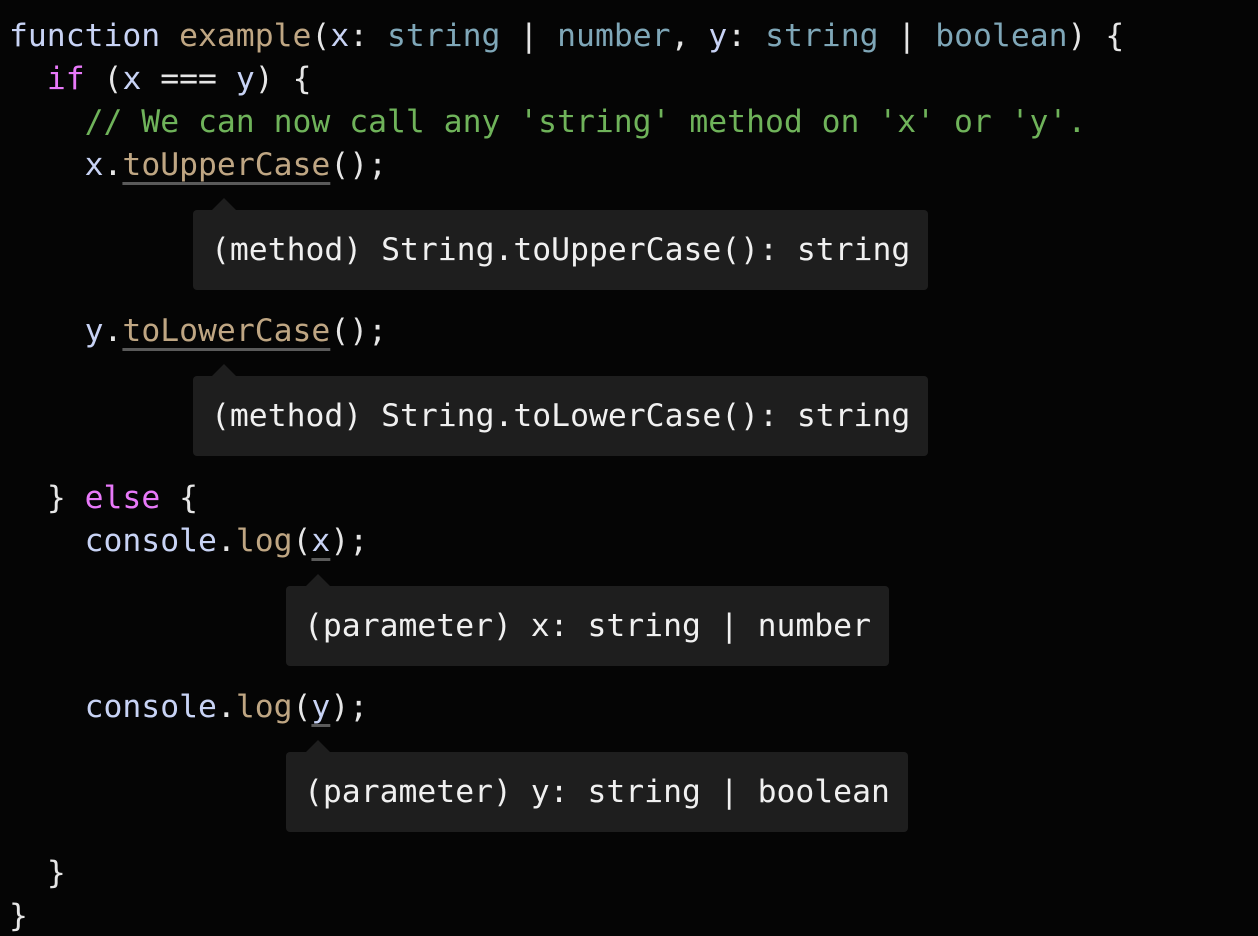  What do you see at coordinates (680, 36) in the screenshot?
I see `comma: ,` at bounding box center [680, 36].